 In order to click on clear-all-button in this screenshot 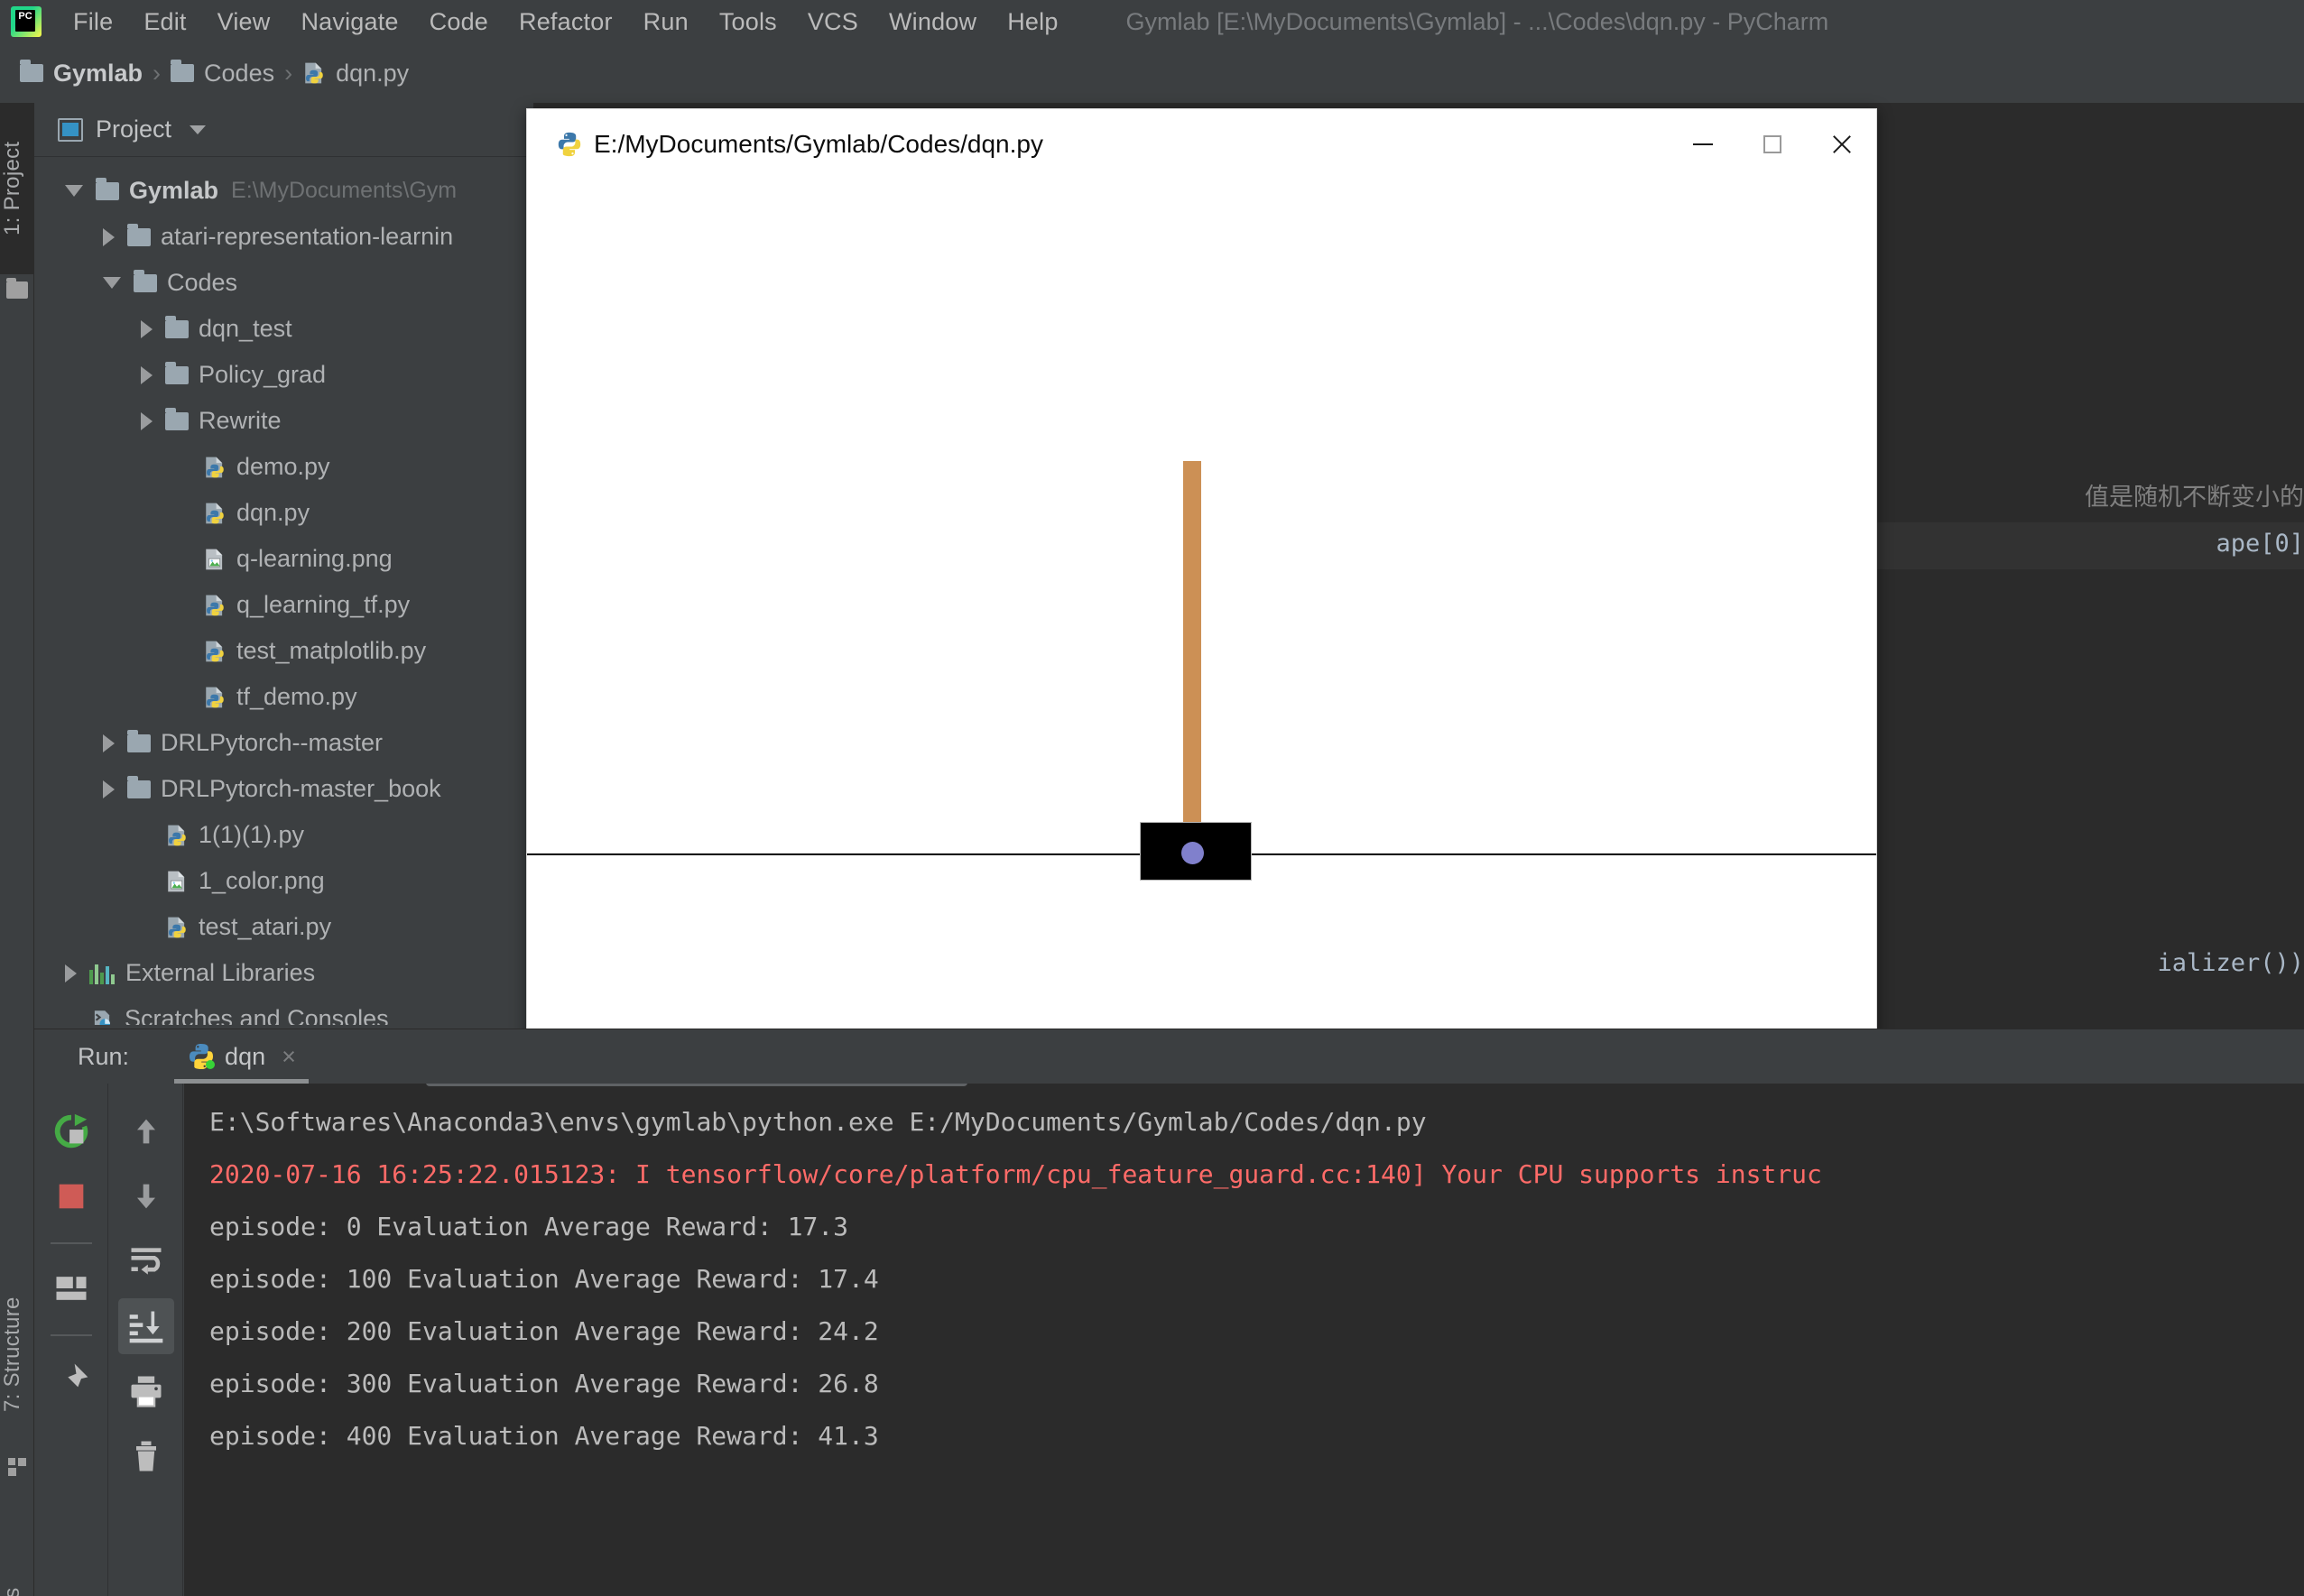, I will do `click(146, 1456)`.